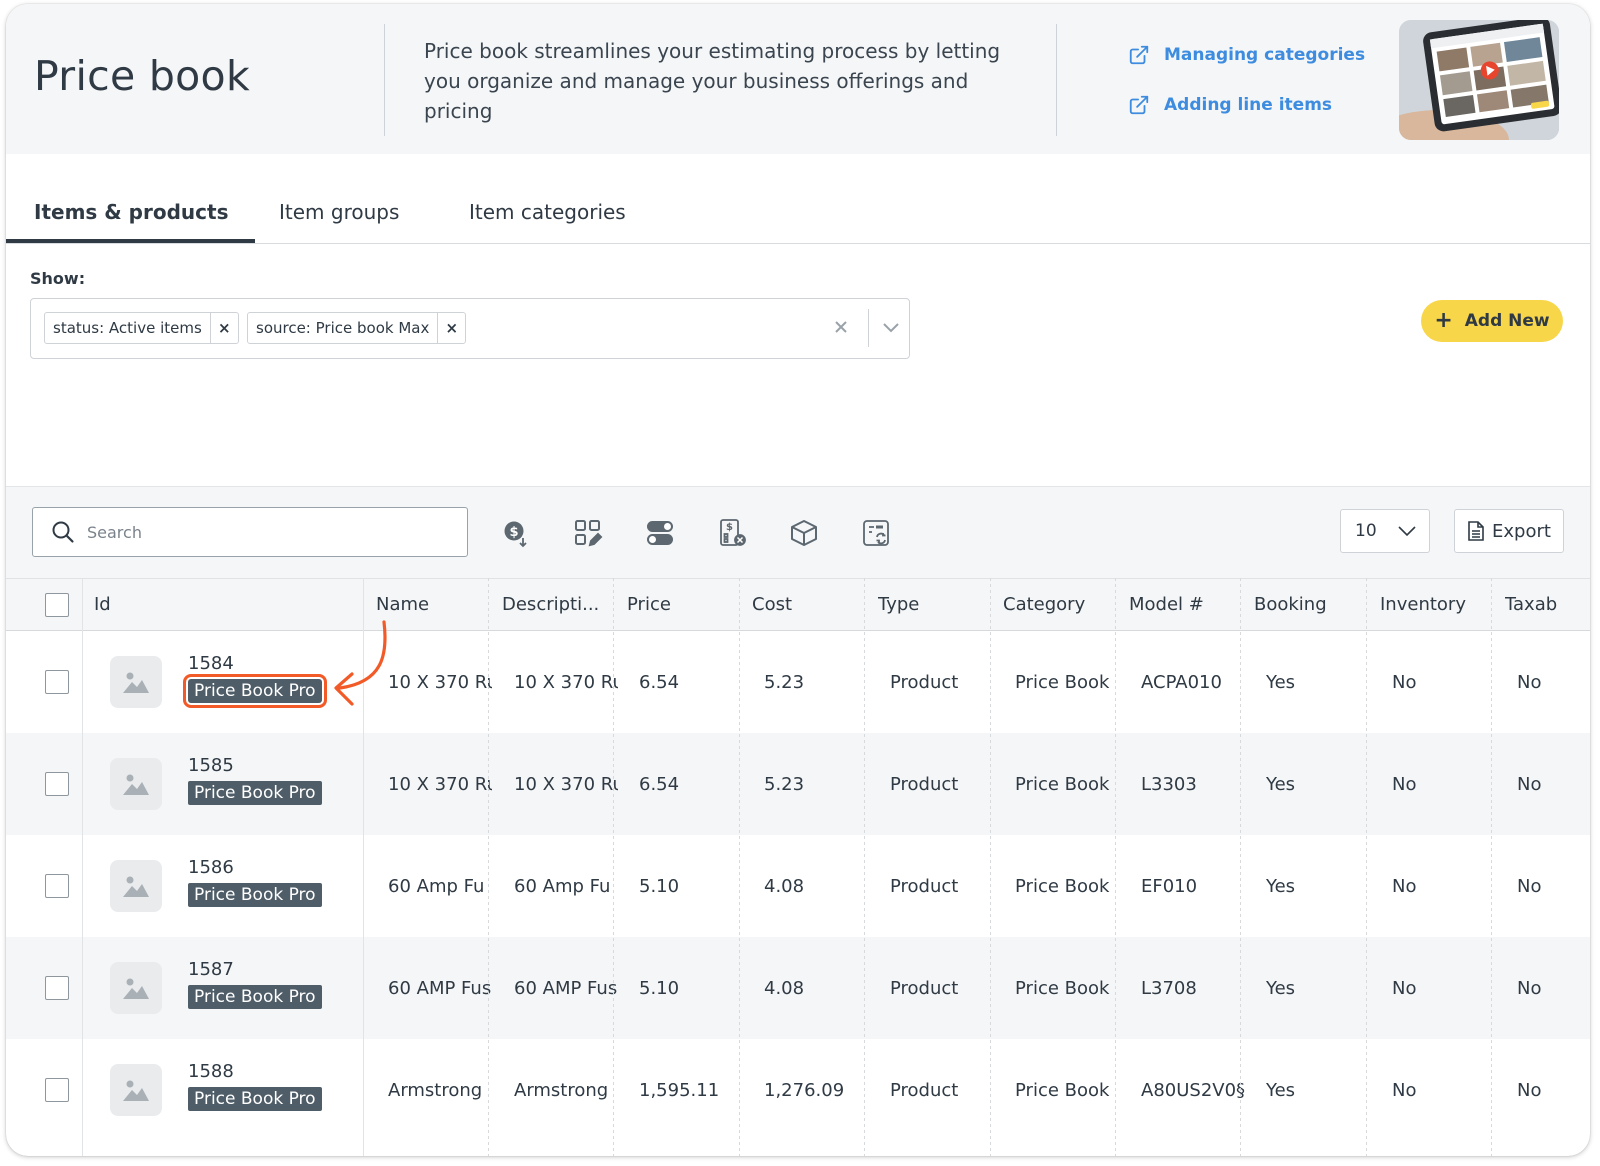  What do you see at coordinates (211, 969) in the screenshot?
I see `item-id: 1587` at bounding box center [211, 969].